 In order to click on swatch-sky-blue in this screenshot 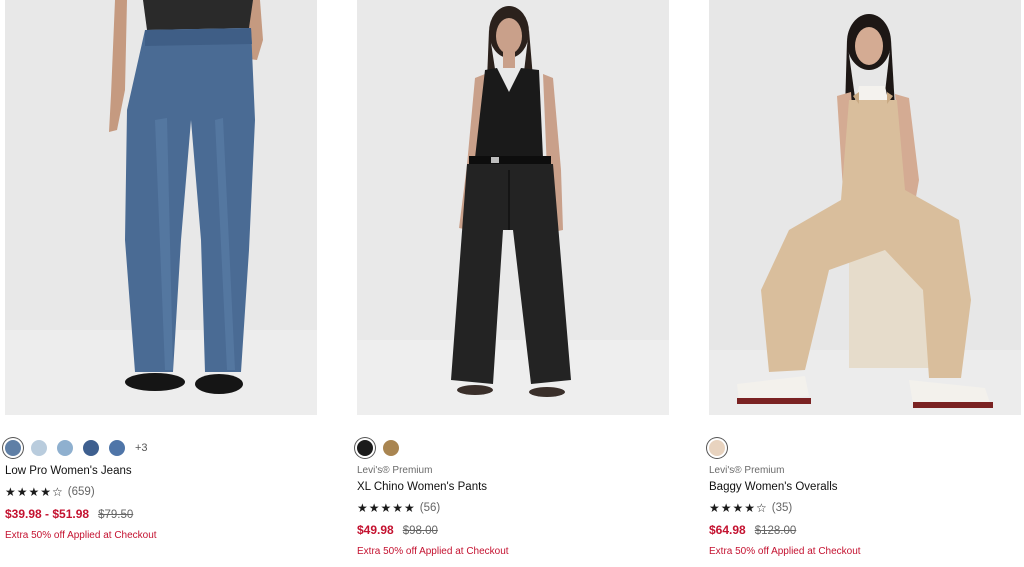, I will do `click(65, 448)`.